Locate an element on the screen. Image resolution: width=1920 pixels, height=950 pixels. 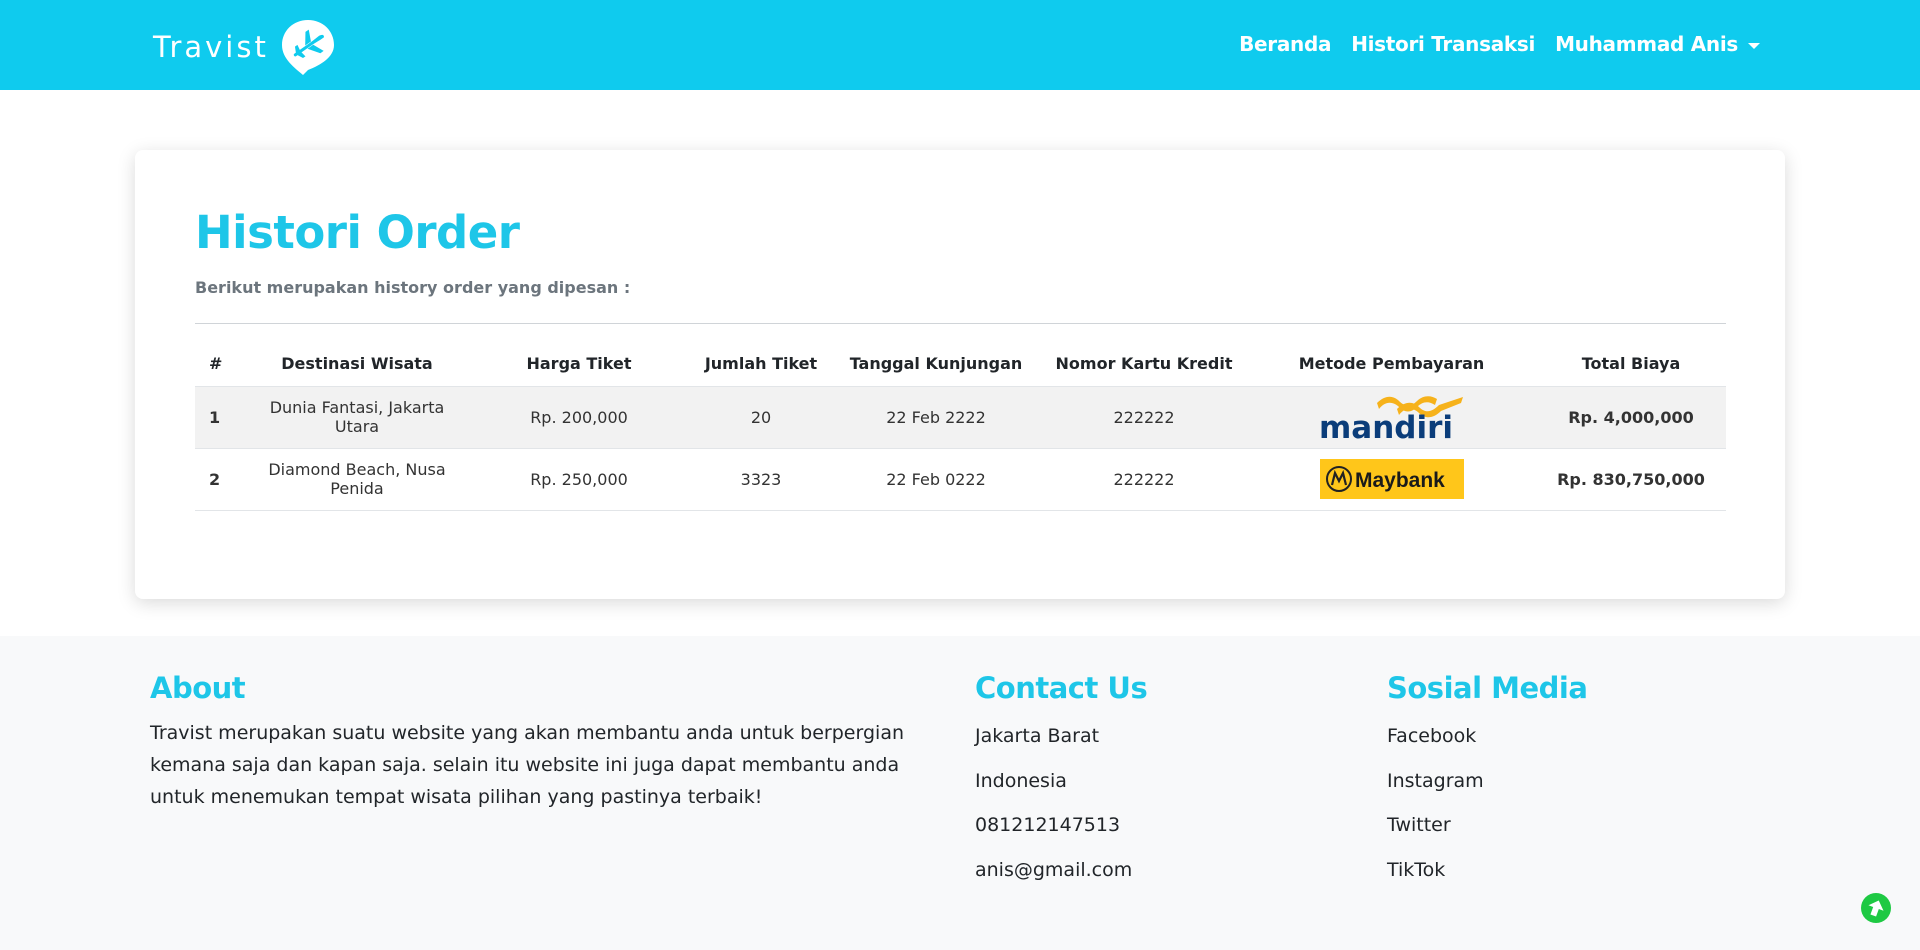
row-qty: 20 is located at coordinates (761, 417).